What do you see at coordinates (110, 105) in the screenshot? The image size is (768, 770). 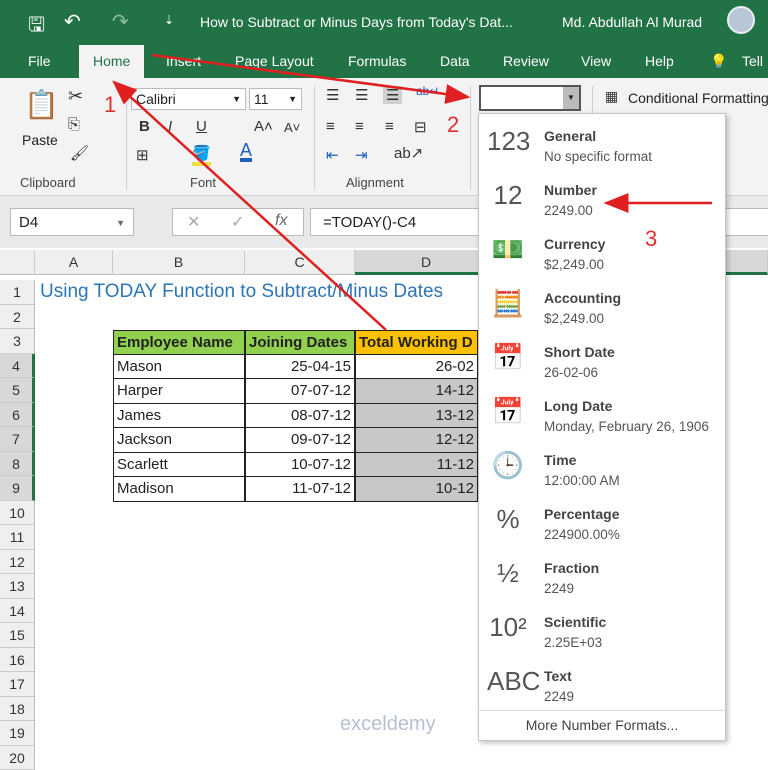 I see `annotation-1: 1` at bounding box center [110, 105].